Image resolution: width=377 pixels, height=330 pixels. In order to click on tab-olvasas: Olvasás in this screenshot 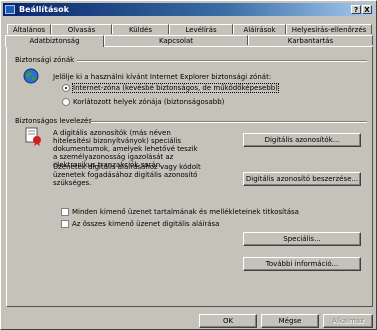, I will do `click(81, 29)`.